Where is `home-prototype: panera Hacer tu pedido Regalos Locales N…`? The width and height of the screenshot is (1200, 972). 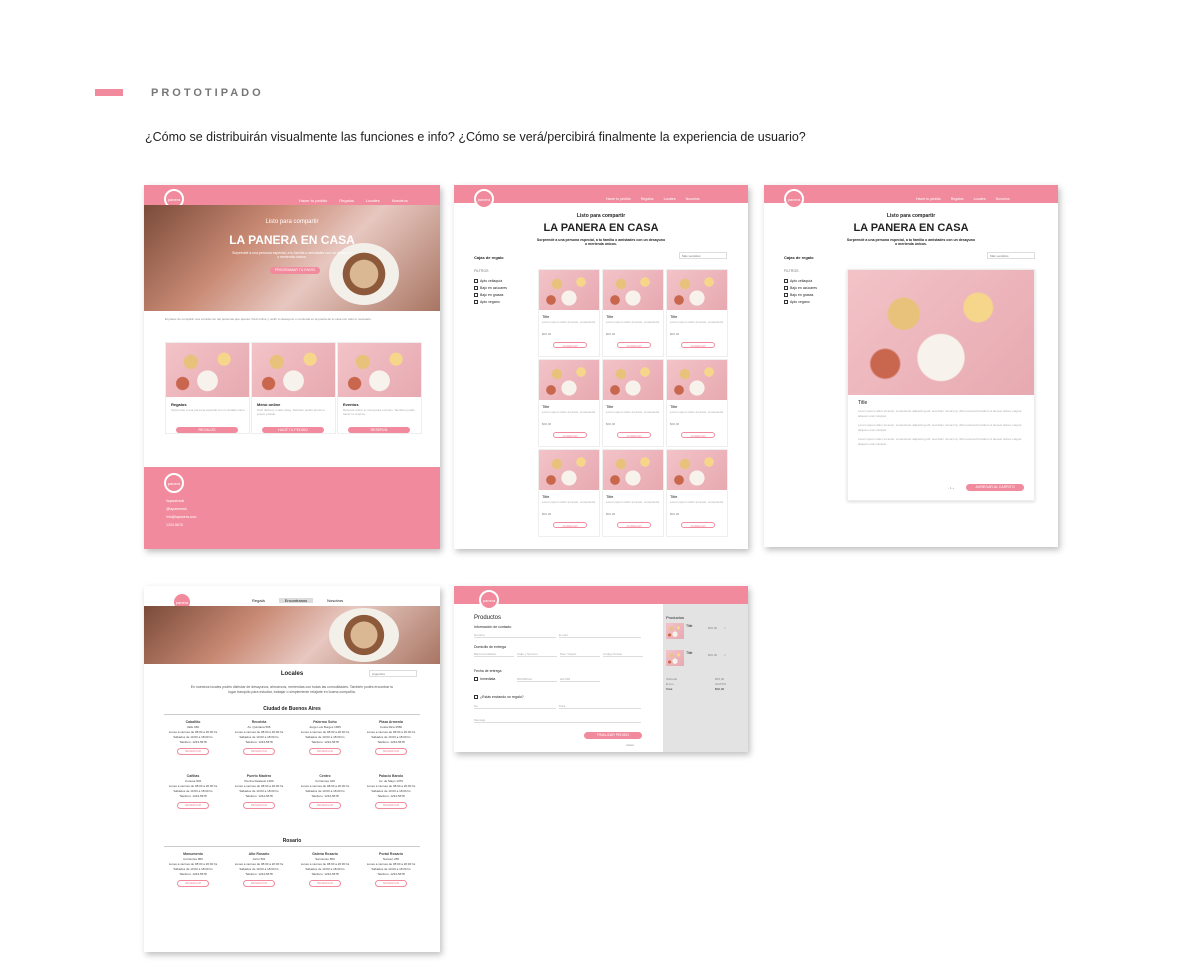 home-prototype: panera Hacer tu pedido Regalos Locales N… is located at coordinates (292, 367).